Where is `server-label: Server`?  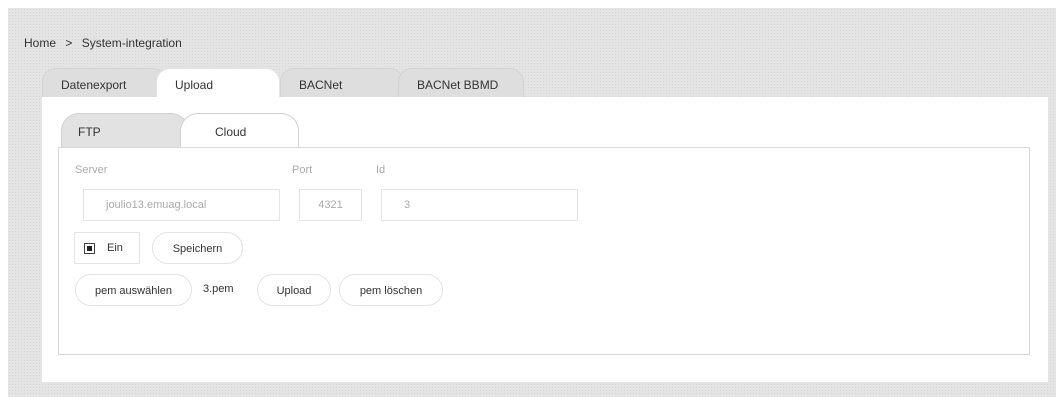 server-label: Server is located at coordinates (91, 170).